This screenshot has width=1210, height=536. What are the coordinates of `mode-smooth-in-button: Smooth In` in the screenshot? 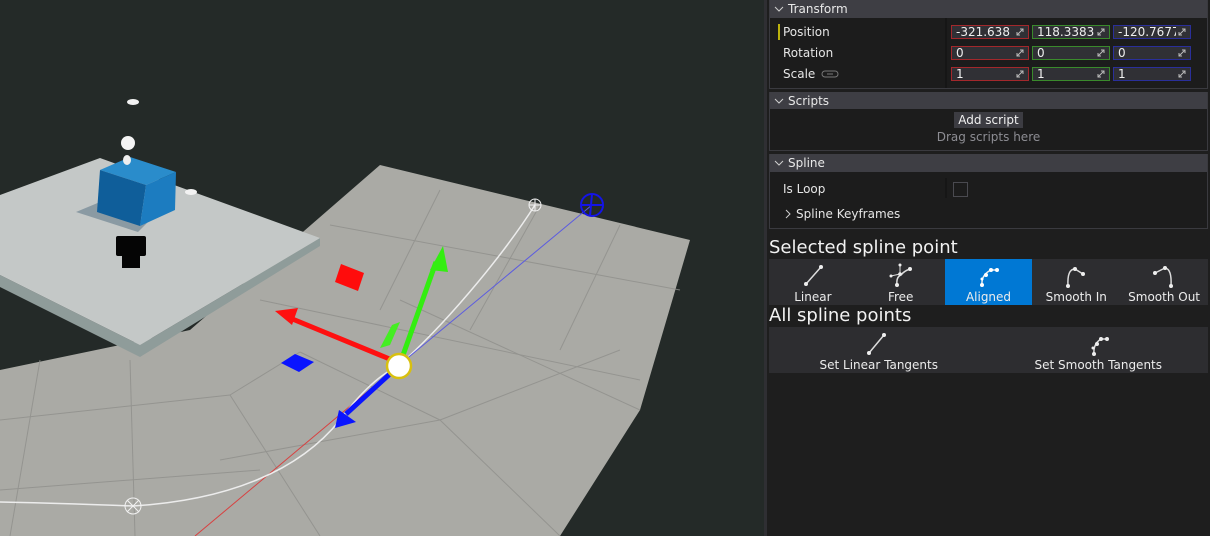 It's located at (1076, 282).